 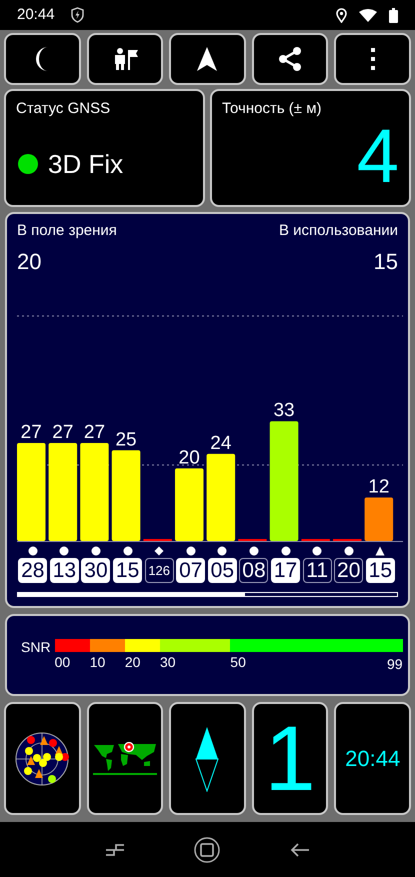 What do you see at coordinates (222, 570) in the screenshot?
I see `satellite-id: 05` at bounding box center [222, 570].